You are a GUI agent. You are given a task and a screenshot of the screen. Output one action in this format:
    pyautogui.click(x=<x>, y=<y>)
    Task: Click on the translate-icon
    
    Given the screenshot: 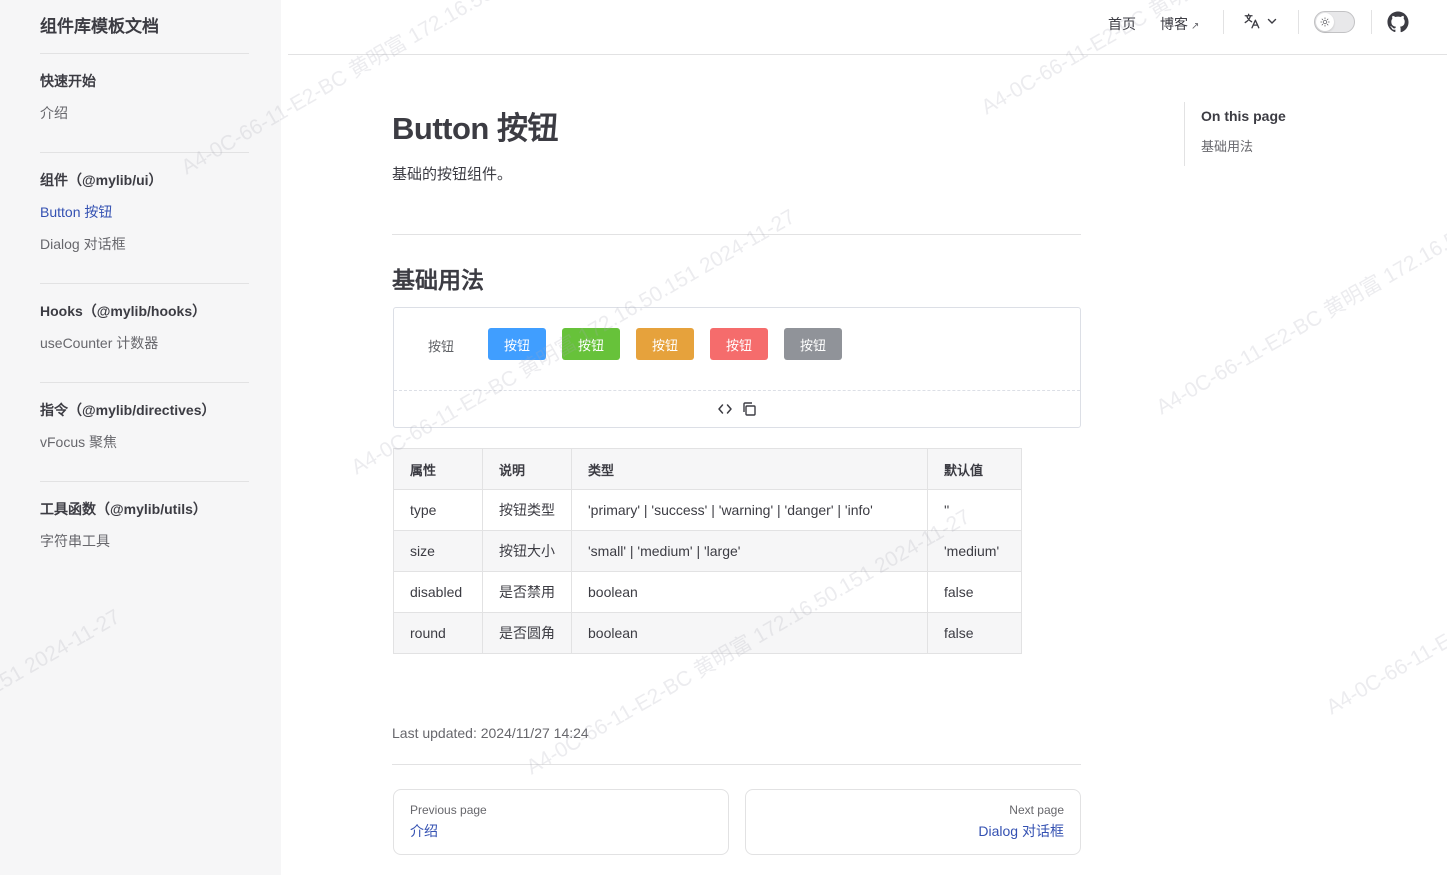 What is the action you would take?
    pyautogui.click(x=1252, y=21)
    